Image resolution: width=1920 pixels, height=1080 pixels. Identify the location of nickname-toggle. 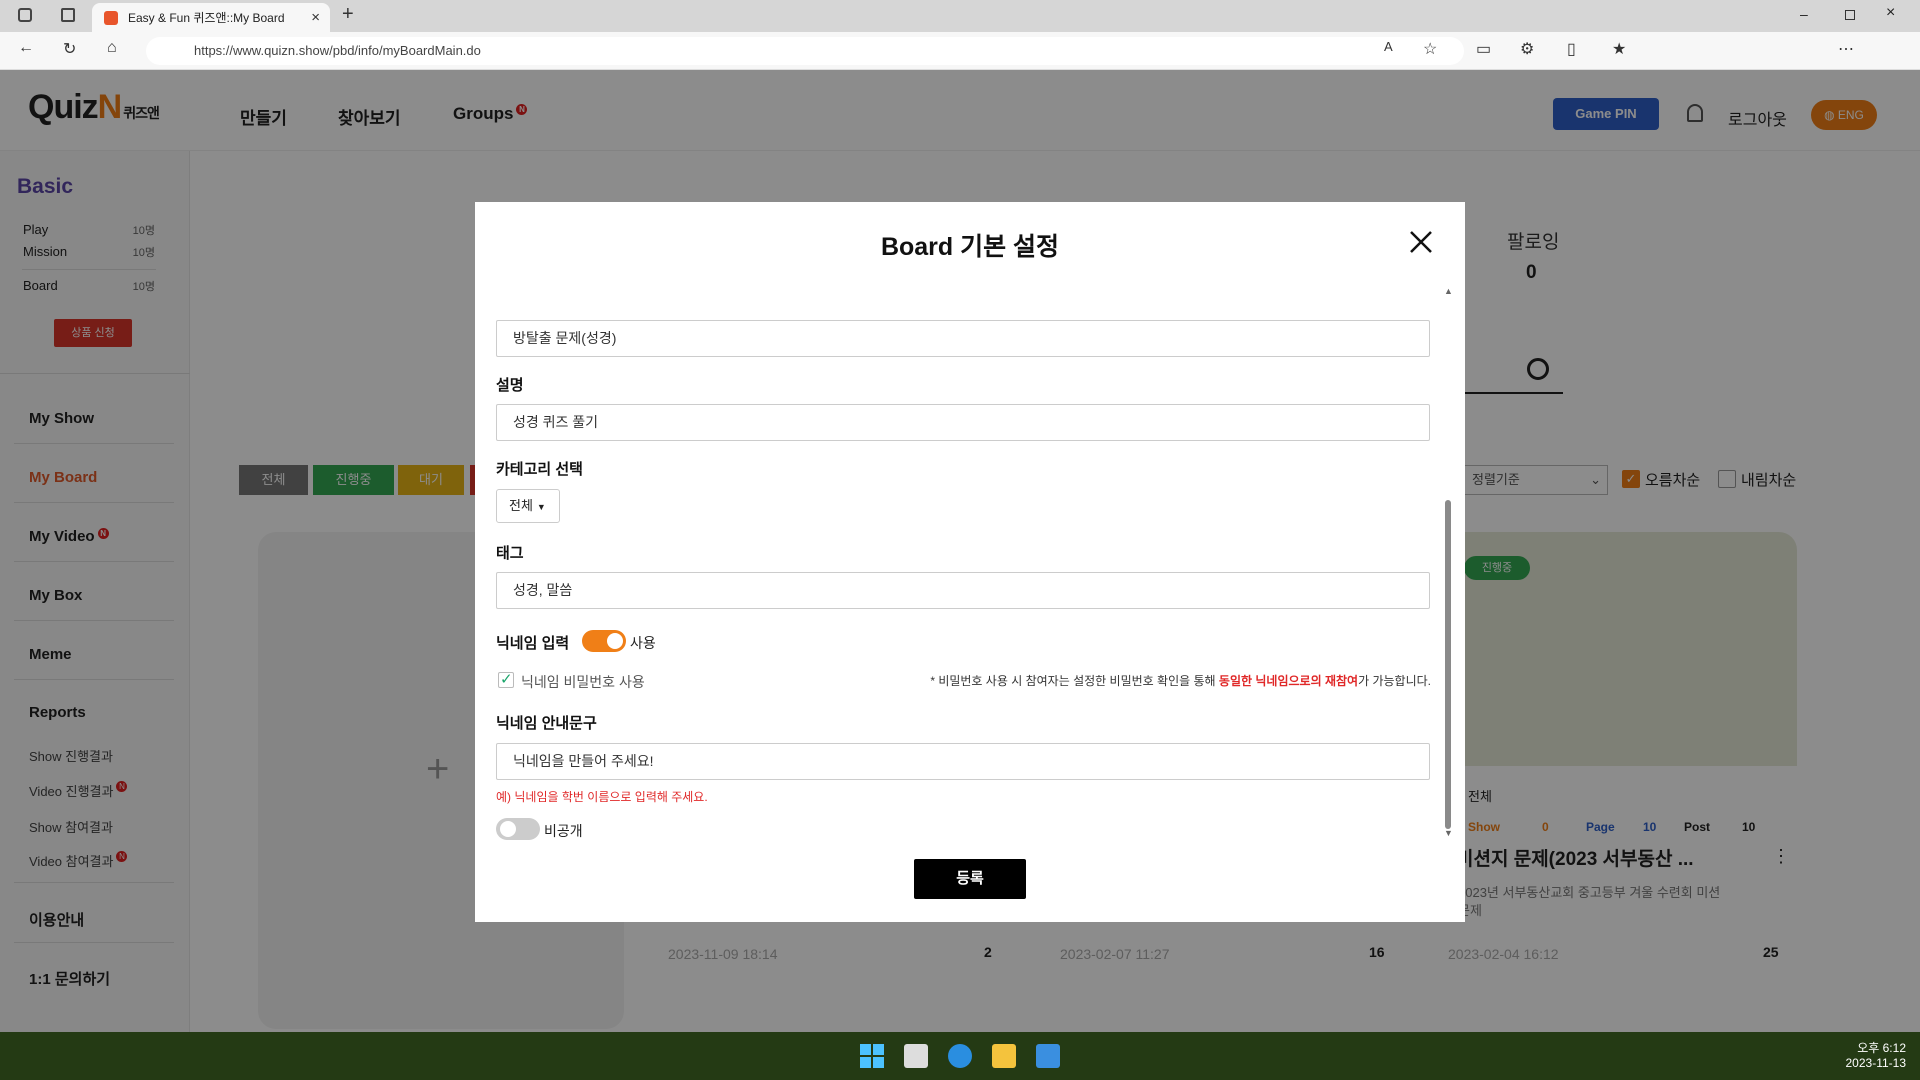
(604, 641).